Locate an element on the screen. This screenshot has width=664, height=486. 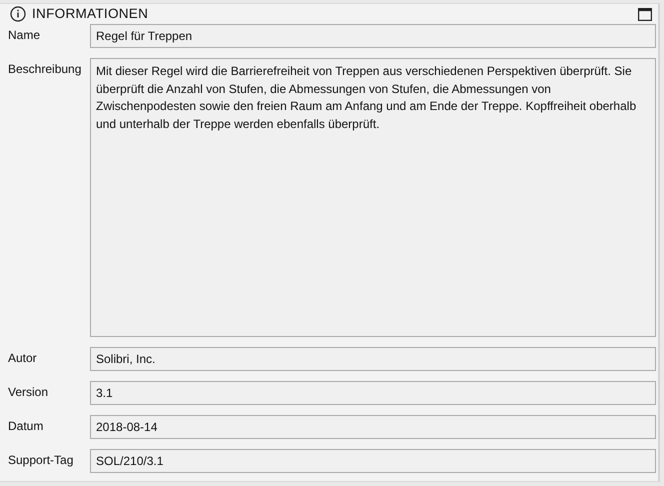
maximize-icon is located at coordinates (645, 14).